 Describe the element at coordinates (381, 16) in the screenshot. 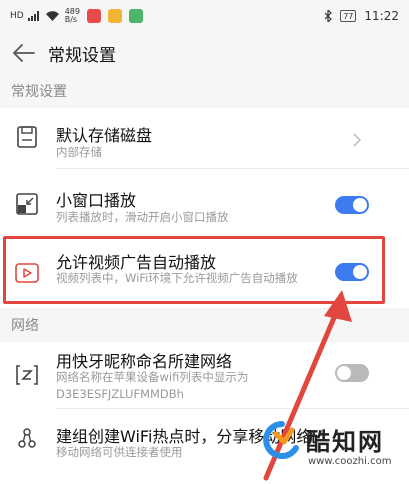

I see `clock: 11:22` at that location.